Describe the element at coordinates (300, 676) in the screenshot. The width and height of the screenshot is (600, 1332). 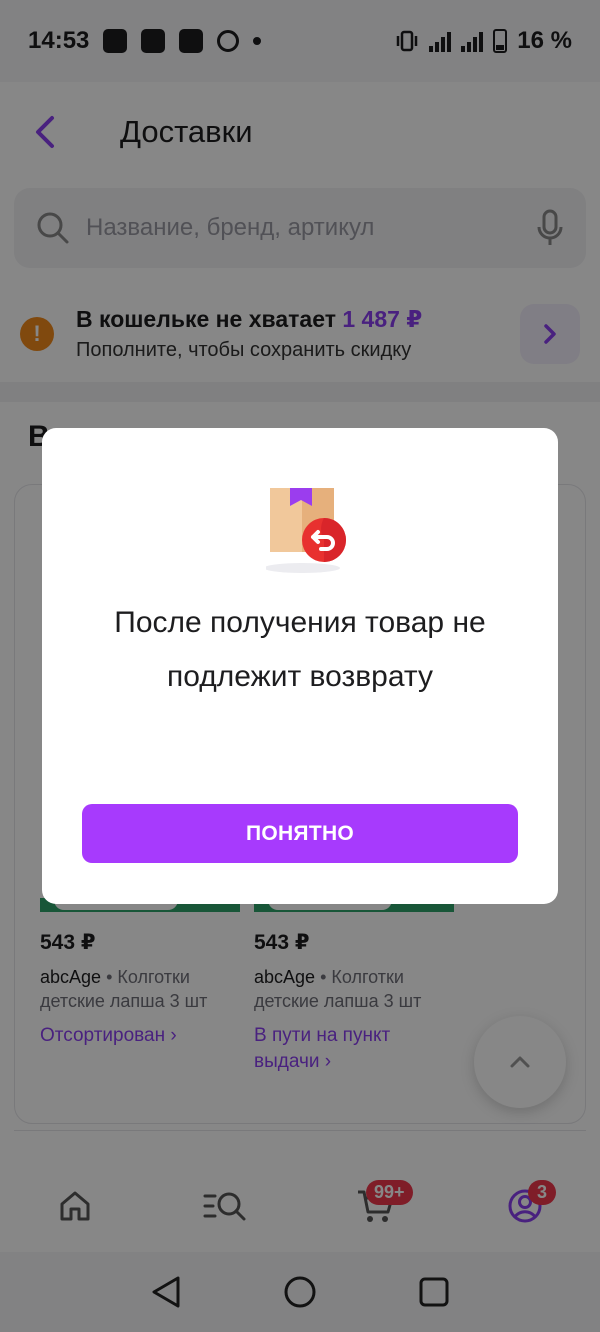
I see `dialog-message-line2: подлежит возврату` at that location.